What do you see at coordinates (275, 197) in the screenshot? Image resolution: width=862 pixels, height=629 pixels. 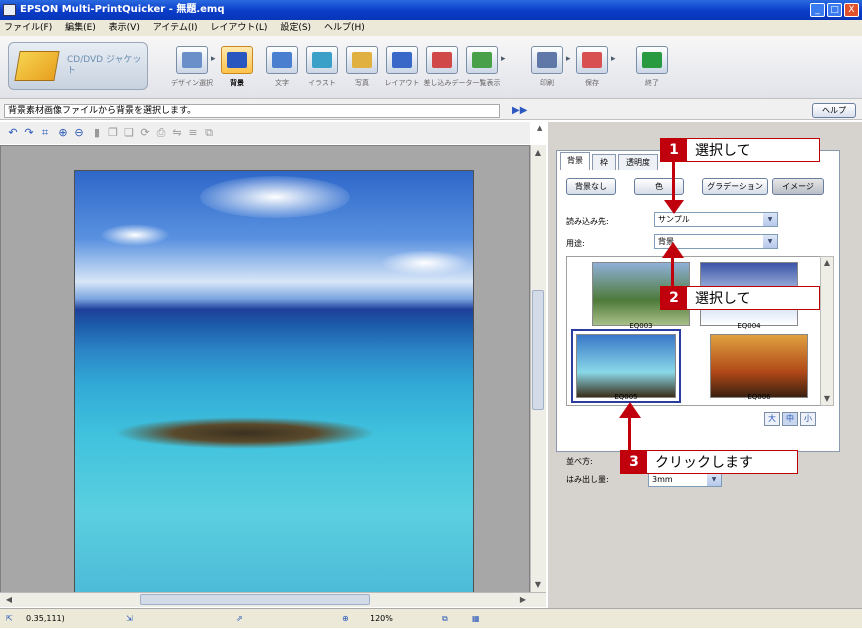 I see `cloud-shape` at bounding box center [275, 197].